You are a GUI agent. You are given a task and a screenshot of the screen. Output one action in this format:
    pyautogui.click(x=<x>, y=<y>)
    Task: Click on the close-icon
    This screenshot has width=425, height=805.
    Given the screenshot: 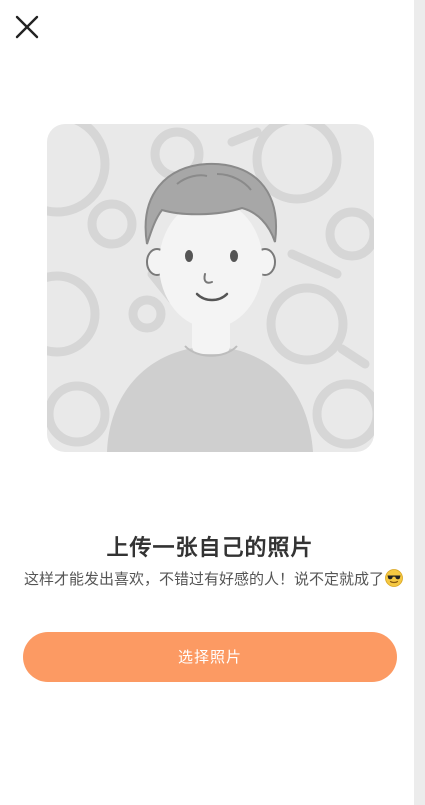 What is the action you would take?
    pyautogui.click(x=27, y=27)
    